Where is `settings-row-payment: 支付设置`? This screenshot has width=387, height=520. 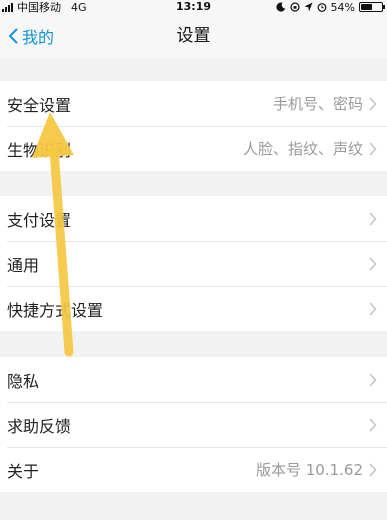 settings-row-payment: 支付设置 is located at coordinates (193, 218).